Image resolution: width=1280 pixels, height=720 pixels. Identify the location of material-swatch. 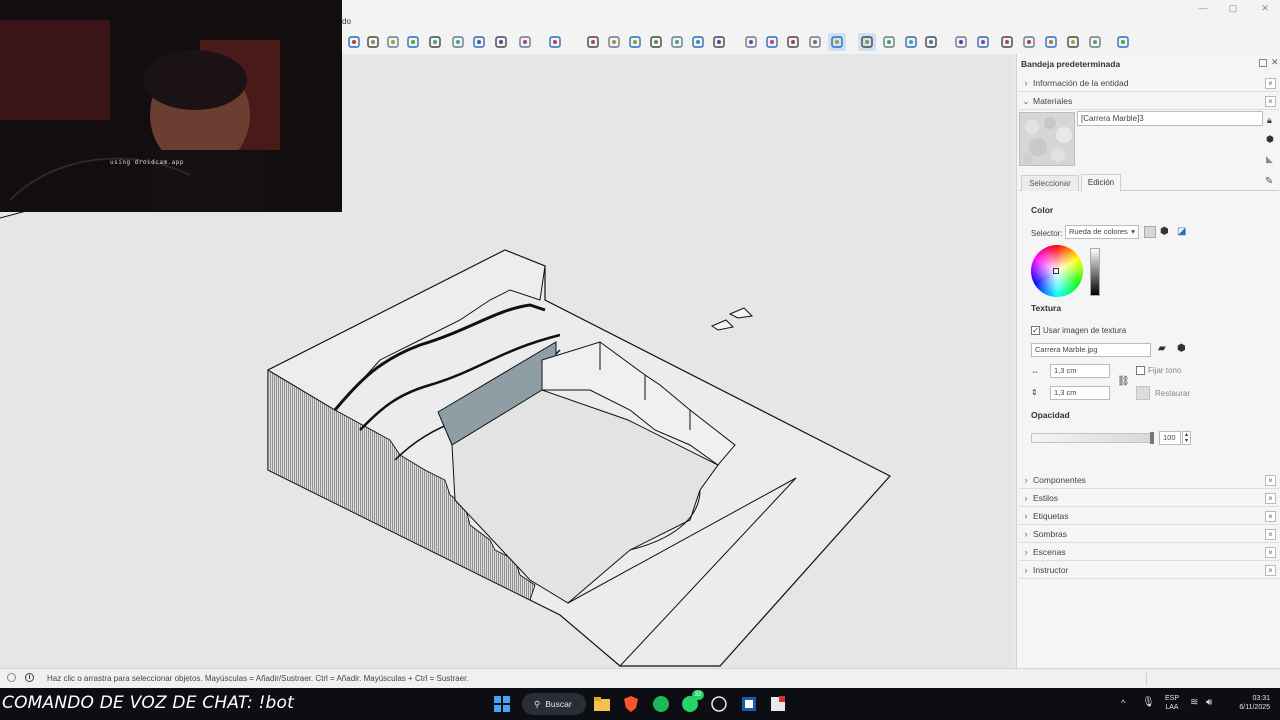
(1047, 139).